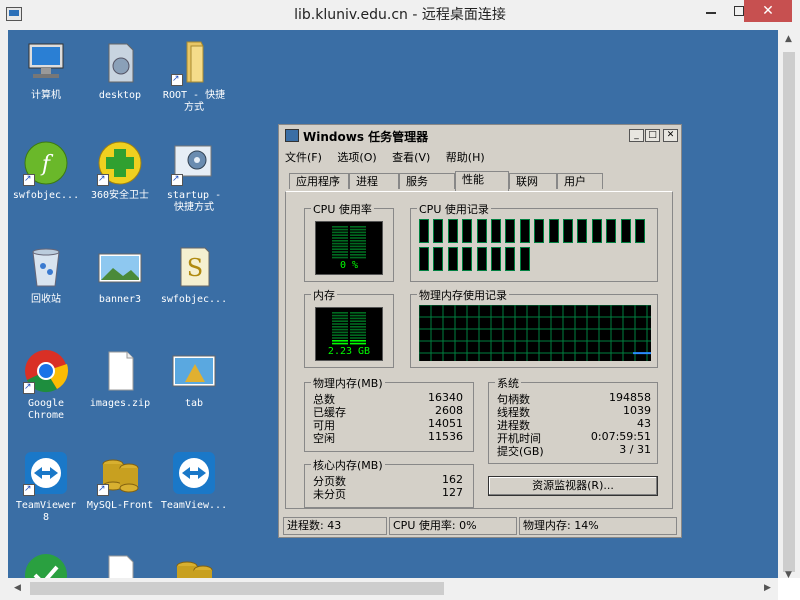  What do you see at coordinates (598, 526) in the screenshot?
I see `status-physical-memory: 物理内存: 14%` at bounding box center [598, 526].